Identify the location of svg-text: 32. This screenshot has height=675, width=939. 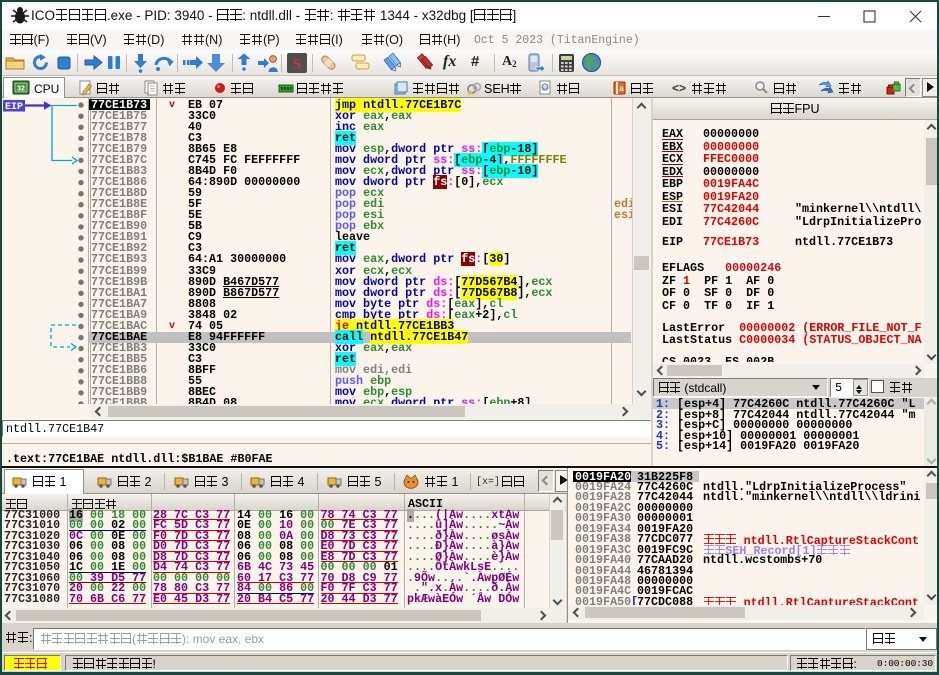
(21, 89).